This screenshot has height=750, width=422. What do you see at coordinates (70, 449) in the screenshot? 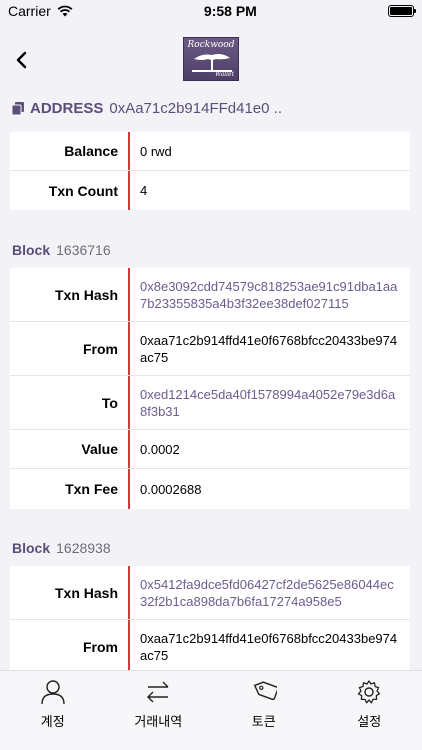
I see `row-label: Value` at bounding box center [70, 449].